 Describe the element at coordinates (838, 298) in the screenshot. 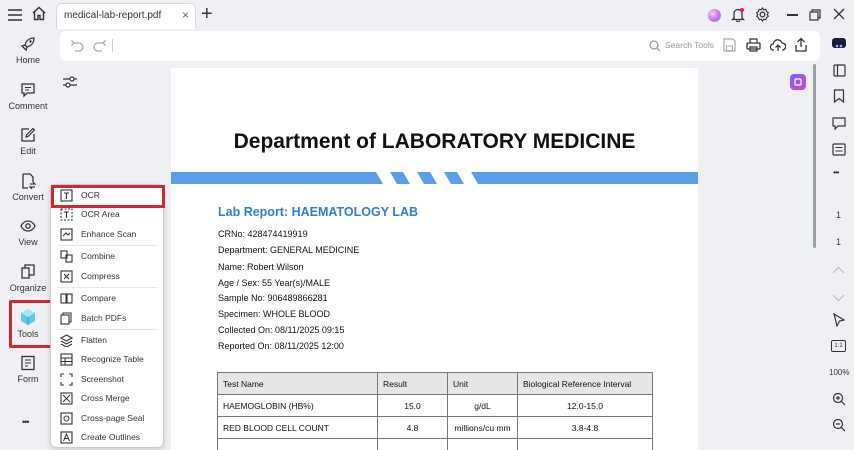

I see `chevron-down-icon` at that location.